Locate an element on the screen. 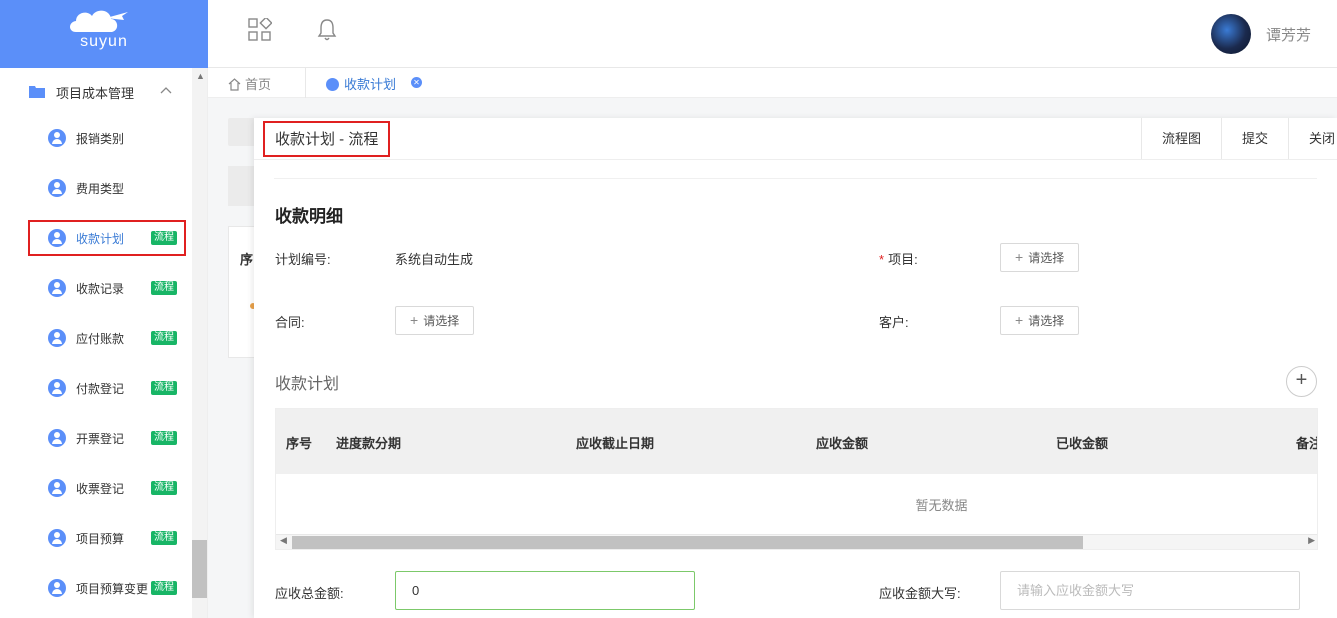 The image size is (1337, 618). flowchart-button: 流程图 is located at coordinates (1180, 139).